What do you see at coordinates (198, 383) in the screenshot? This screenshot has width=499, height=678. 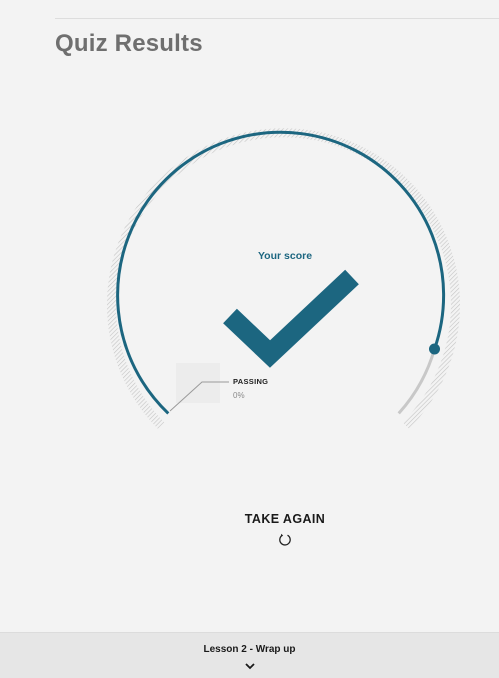 I see `passing-indicator-shade` at bounding box center [198, 383].